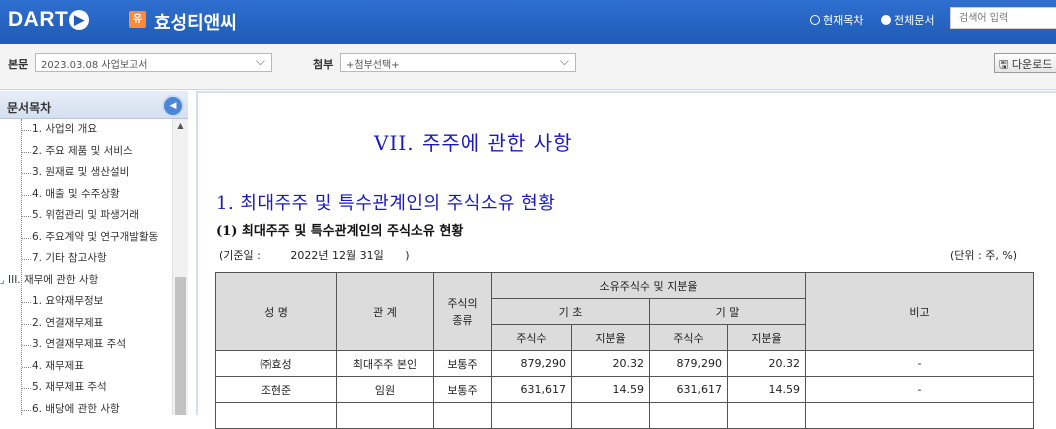  Describe the element at coordinates (2, 280) in the screenshot. I see `tree-expand-icon: ⌟` at that location.